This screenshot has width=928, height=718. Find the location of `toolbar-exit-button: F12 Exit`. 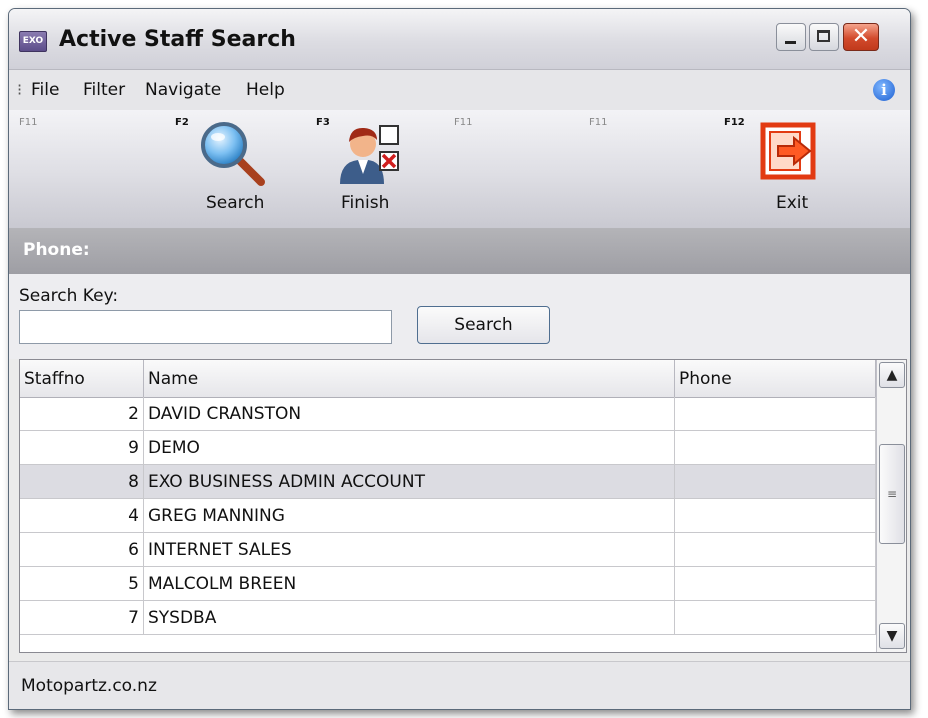

toolbar-exit-button: F12 Exit is located at coordinates (794, 168).